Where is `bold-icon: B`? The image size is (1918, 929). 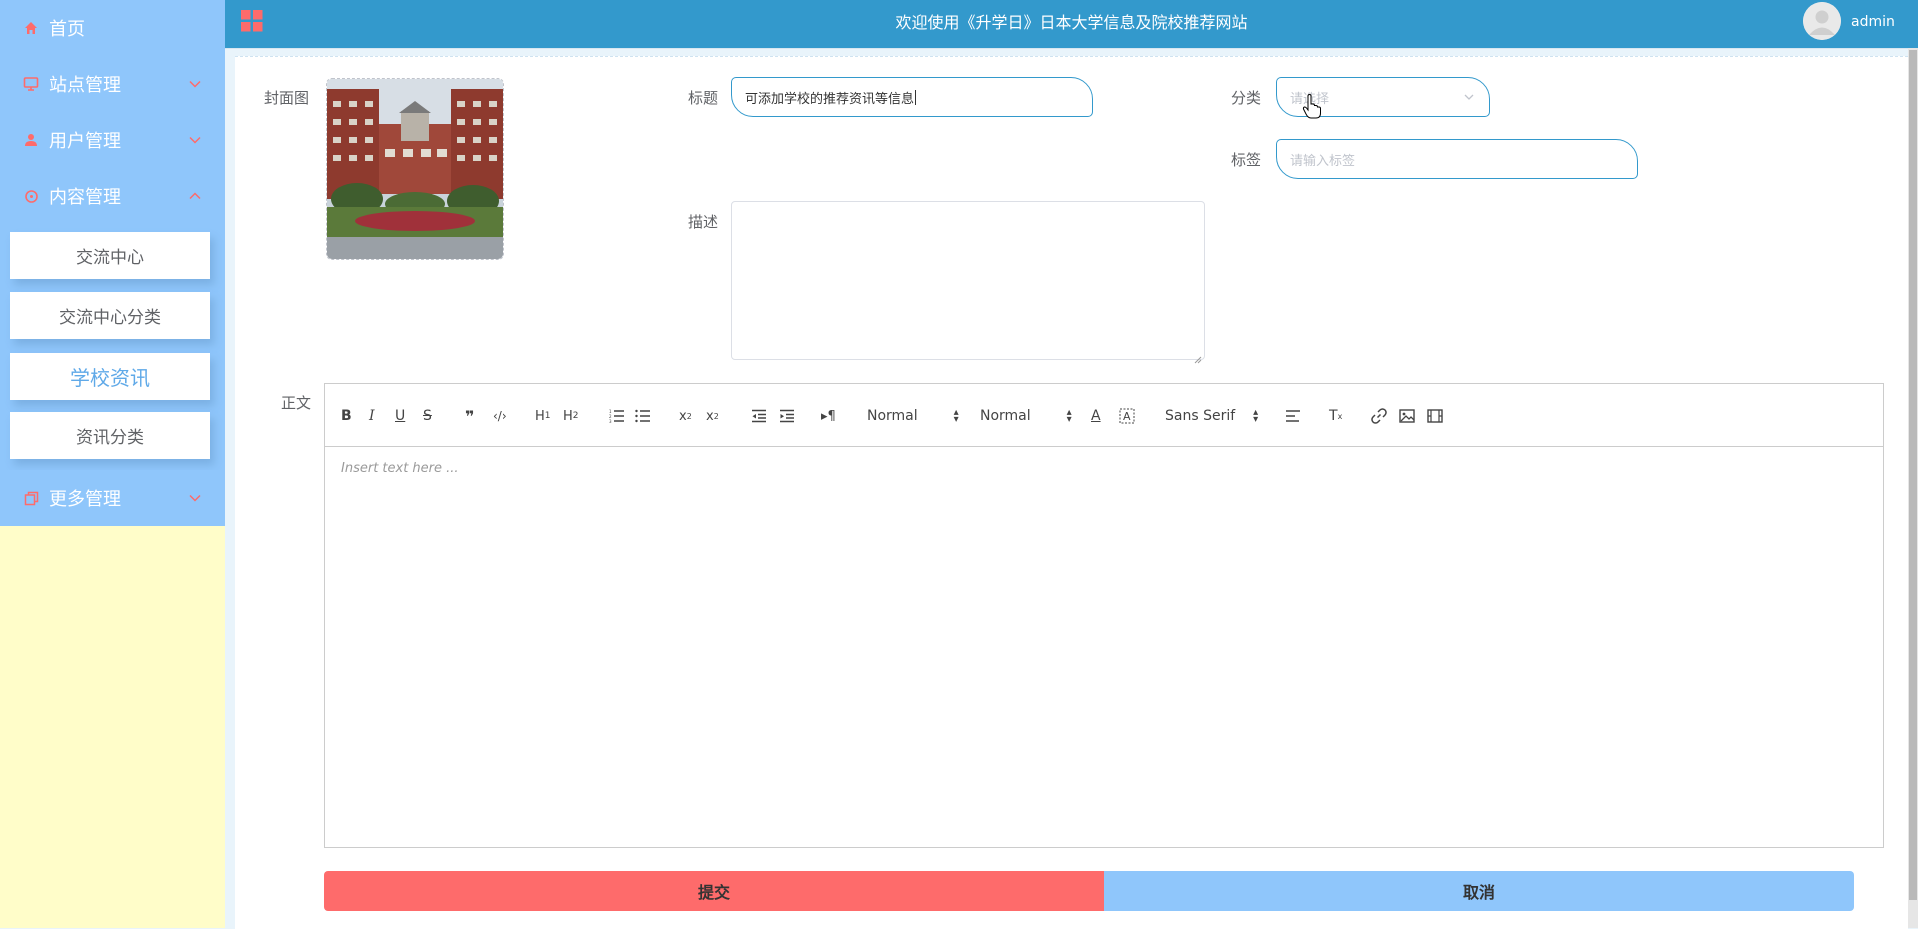 bold-icon: B is located at coordinates (346, 416).